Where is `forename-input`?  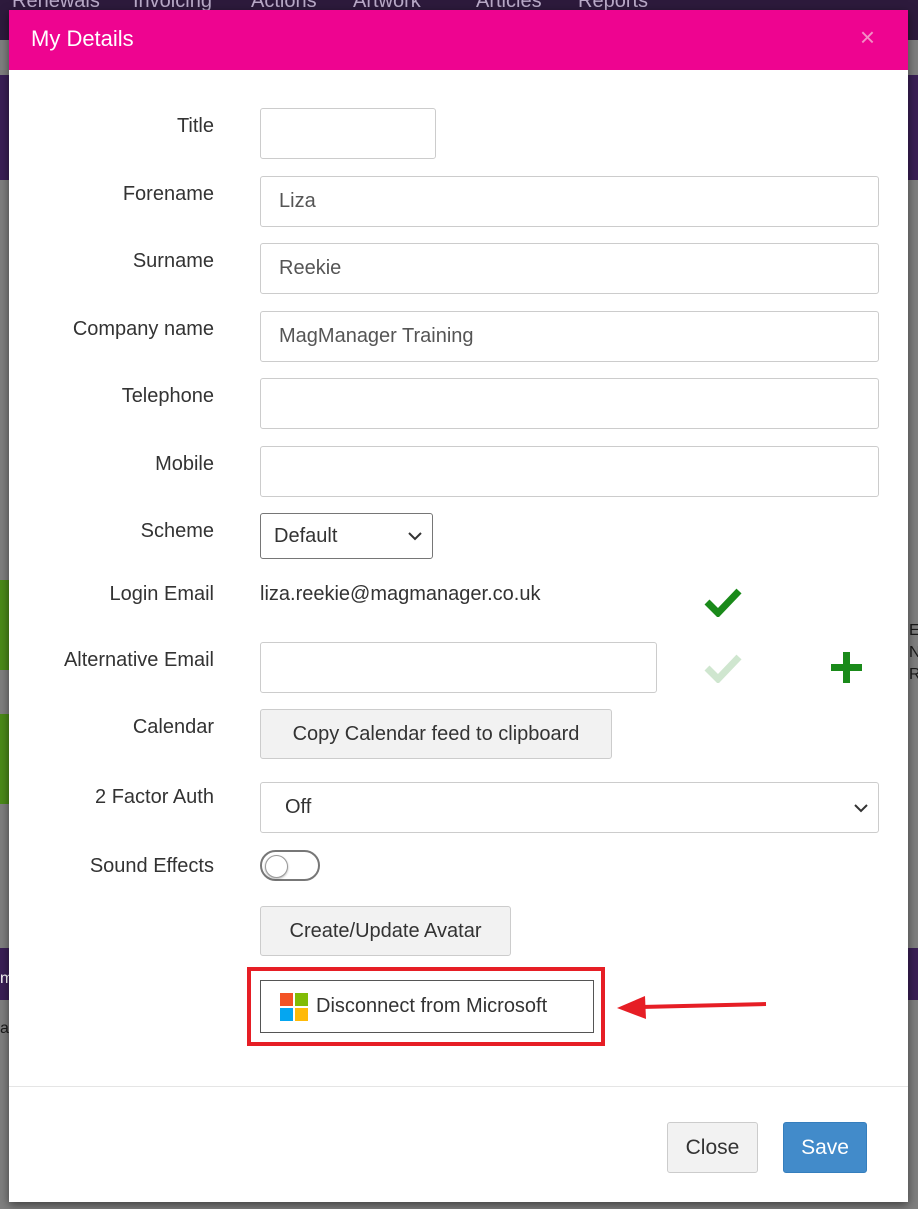
forename-input is located at coordinates (569, 201).